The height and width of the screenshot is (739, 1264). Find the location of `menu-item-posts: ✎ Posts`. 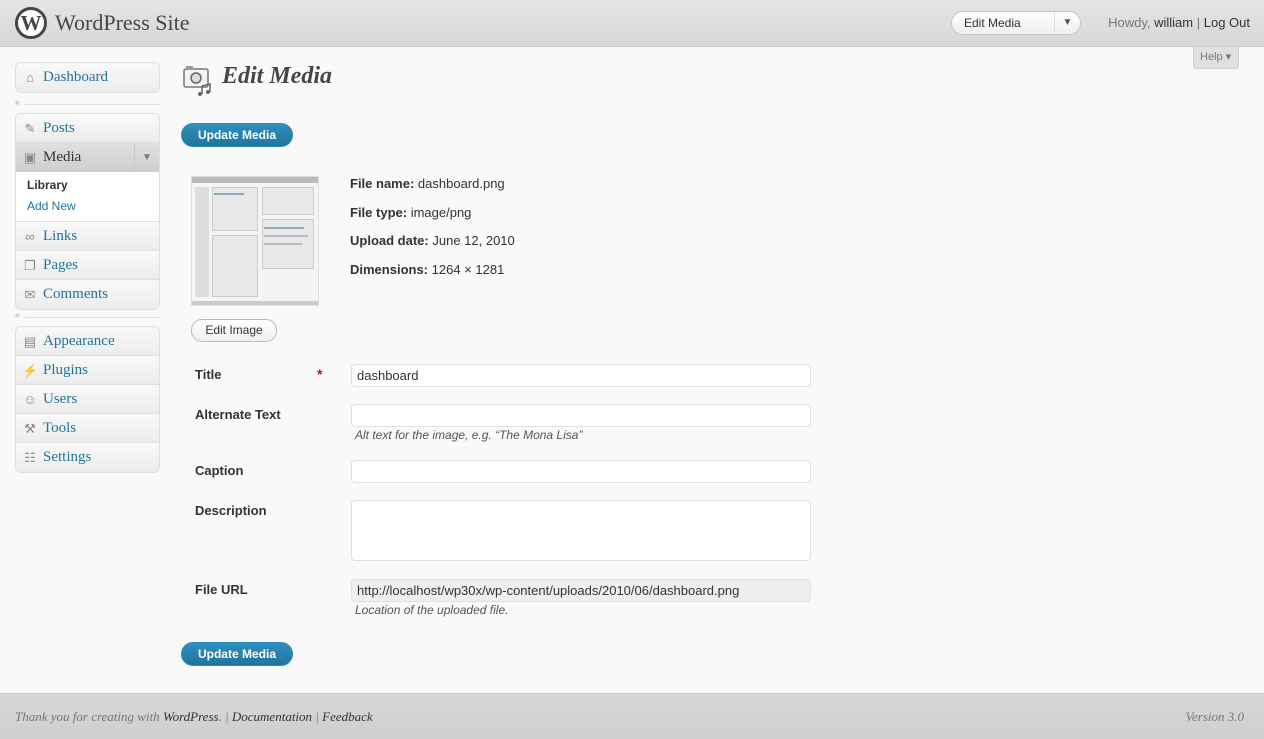

menu-item-posts: ✎ Posts is located at coordinates (87, 128).